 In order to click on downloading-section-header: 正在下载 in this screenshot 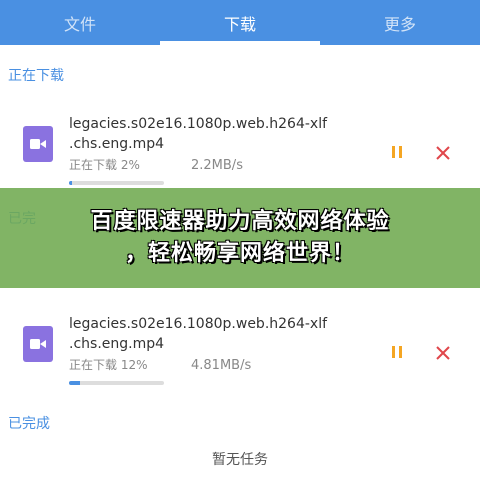, I will do `click(36, 76)`.